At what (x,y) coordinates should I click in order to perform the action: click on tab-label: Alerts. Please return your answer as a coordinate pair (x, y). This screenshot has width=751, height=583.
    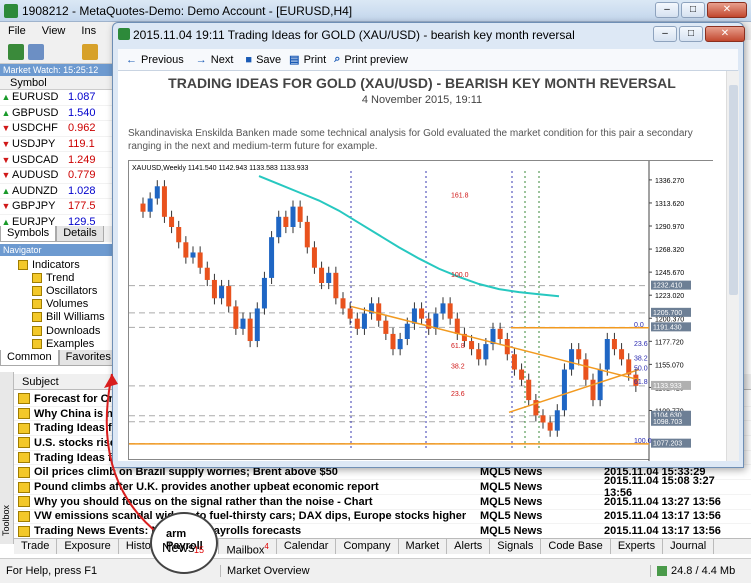
    Looking at the image, I should click on (468, 546).